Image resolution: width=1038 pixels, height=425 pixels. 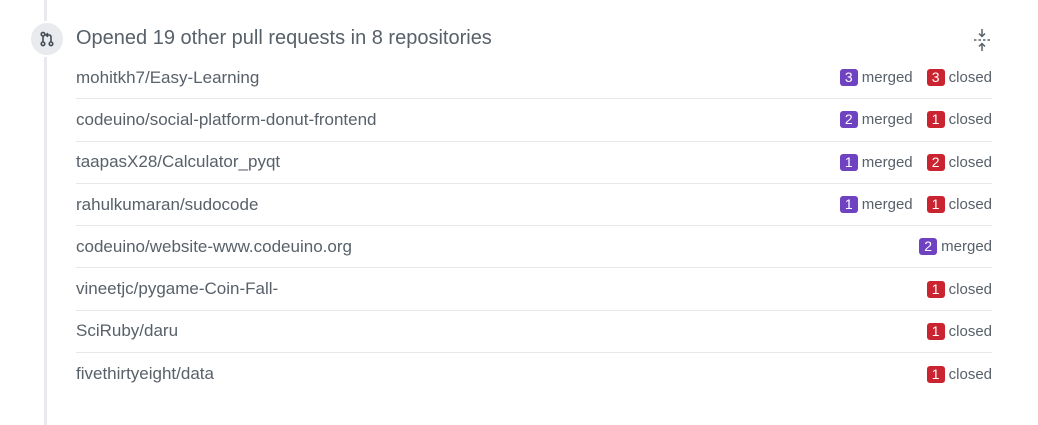 I want to click on repo-row: rahulkumaran/sudocode 1 merged 1 closed, so click(x=534, y=205).